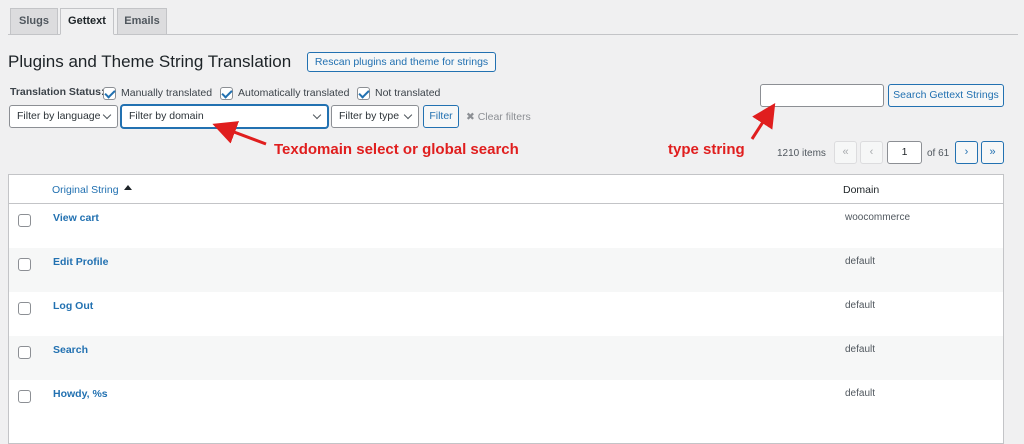 This screenshot has height=444, width=1024. I want to click on sort-ascending-icon, so click(128, 187).